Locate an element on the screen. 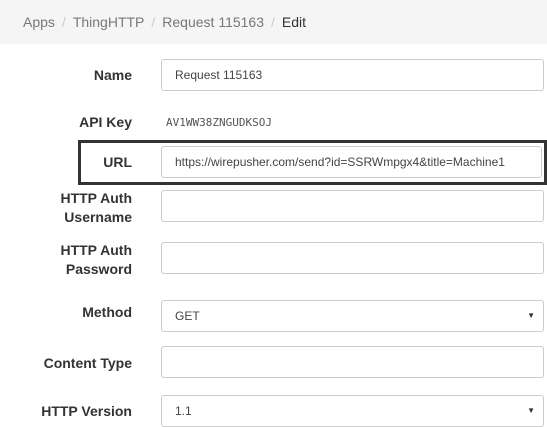  http-auth-username-input is located at coordinates (352, 206).